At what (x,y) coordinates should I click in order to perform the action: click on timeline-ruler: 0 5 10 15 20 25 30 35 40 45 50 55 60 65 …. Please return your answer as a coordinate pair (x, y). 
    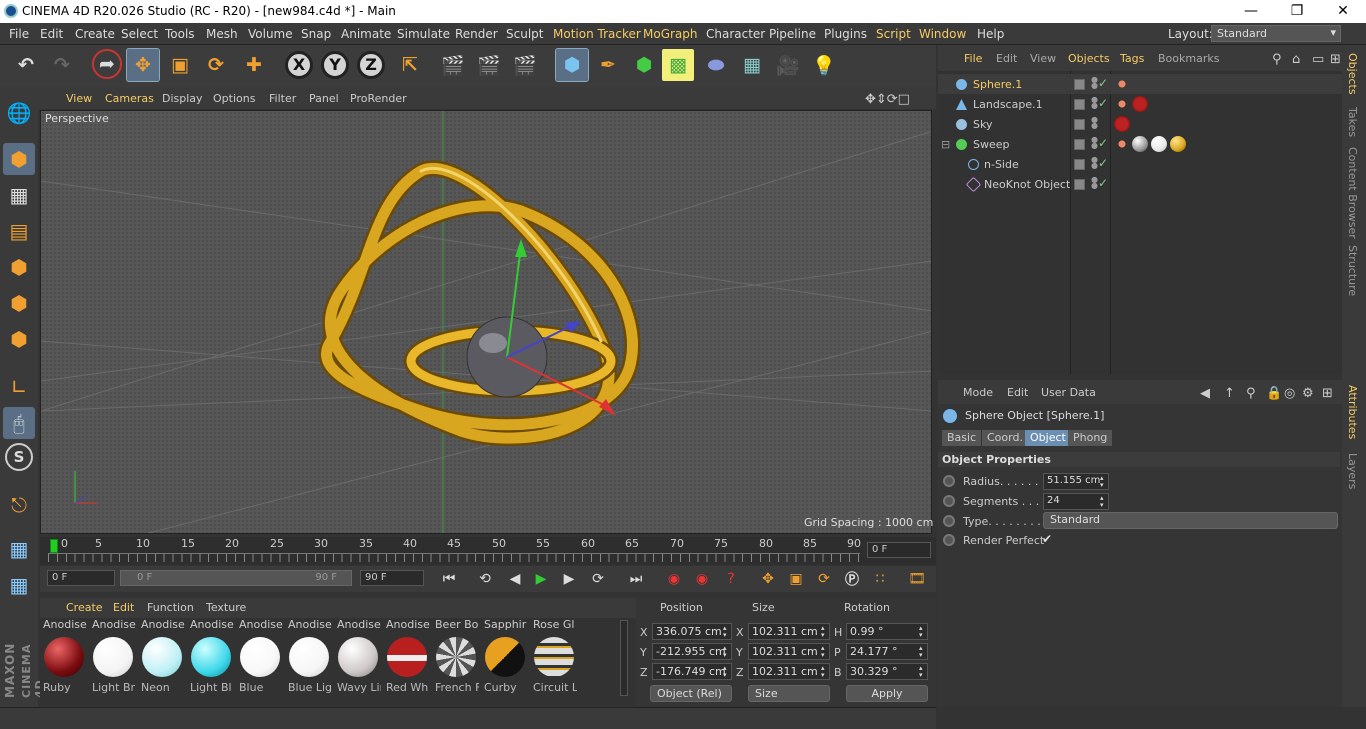
    Looking at the image, I should click on (488, 551).